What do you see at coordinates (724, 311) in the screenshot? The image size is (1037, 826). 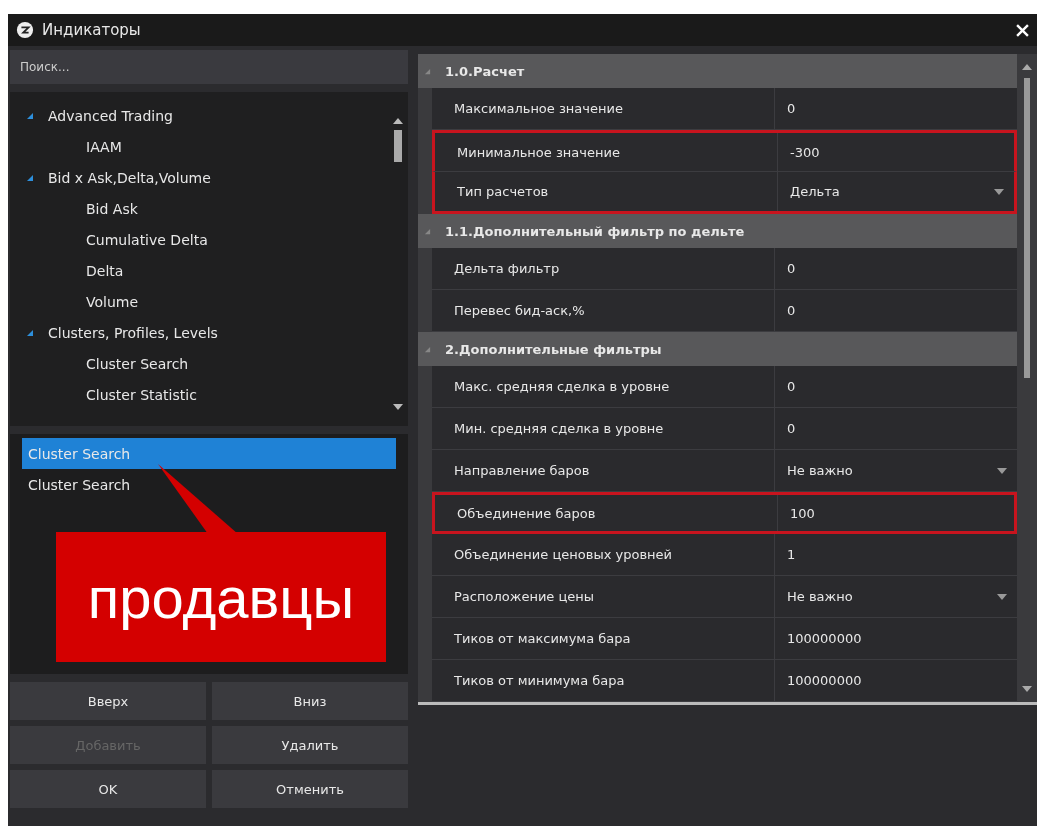 I see `property-row: Перевес бид-аск,% 0` at bounding box center [724, 311].